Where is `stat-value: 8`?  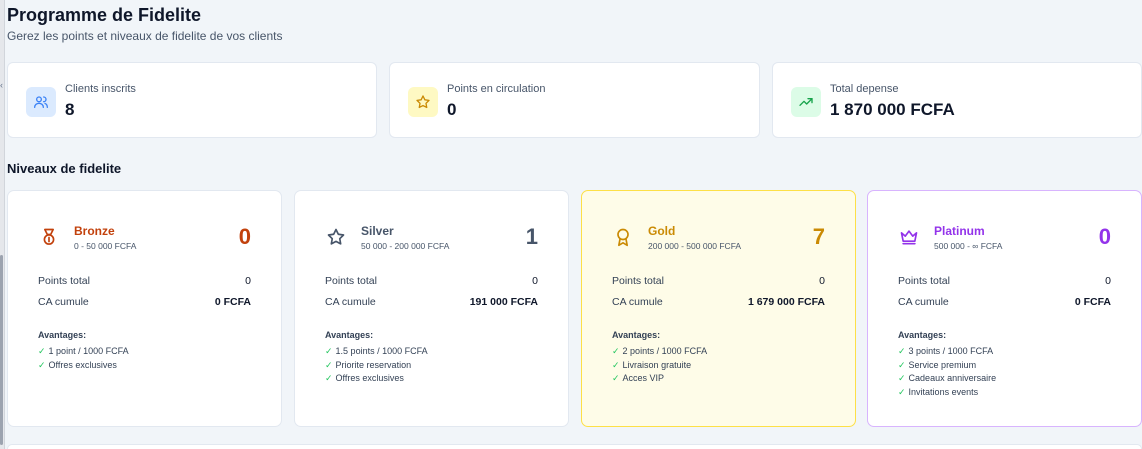
stat-value: 8 is located at coordinates (70, 109).